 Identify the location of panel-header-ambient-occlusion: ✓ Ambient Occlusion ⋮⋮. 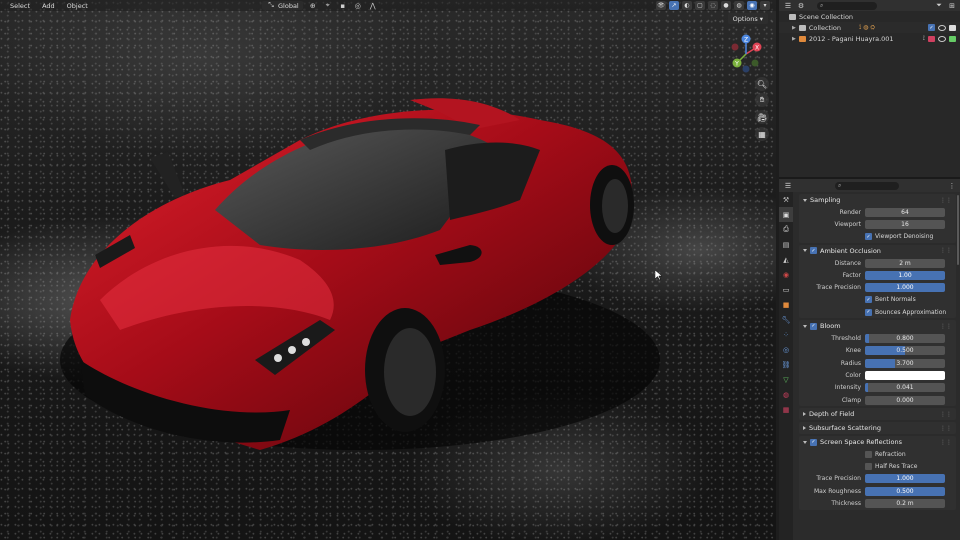
(877, 251).